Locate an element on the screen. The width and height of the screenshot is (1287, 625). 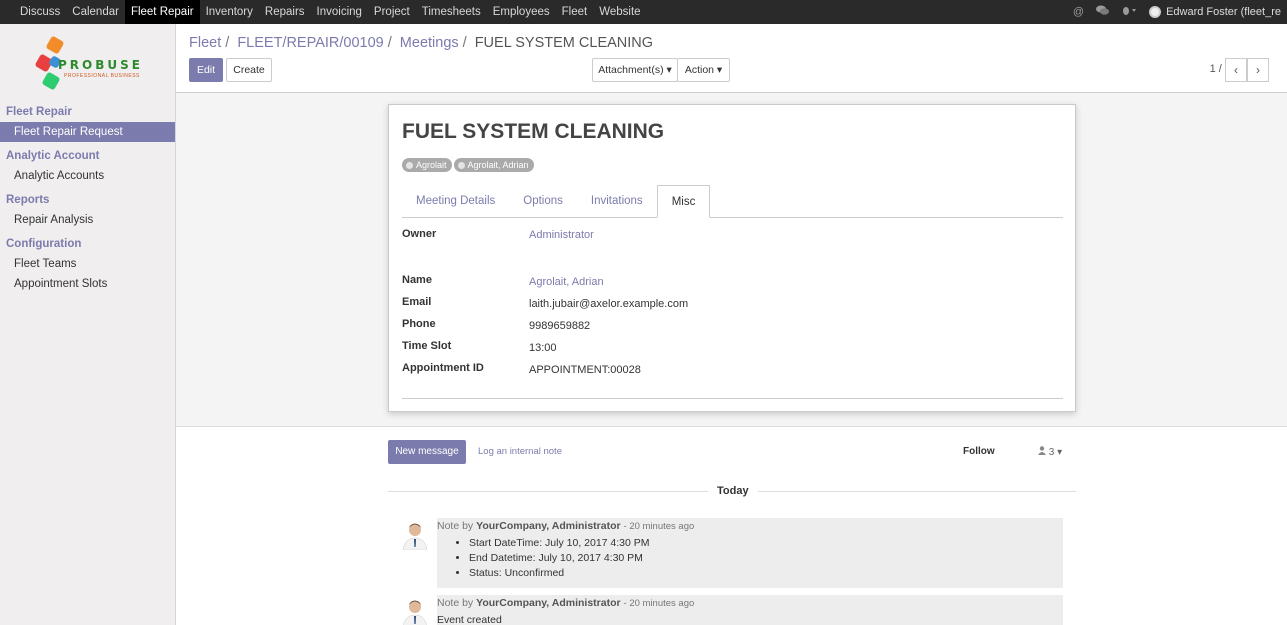
menu-discuss: Discuss is located at coordinates (40, 12).